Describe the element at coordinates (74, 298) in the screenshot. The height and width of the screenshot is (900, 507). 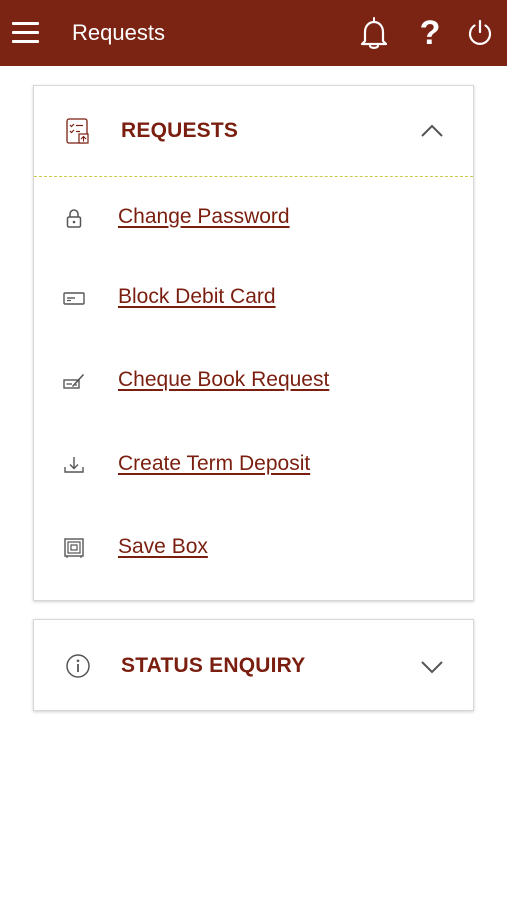
I see `card-icon` at that location.